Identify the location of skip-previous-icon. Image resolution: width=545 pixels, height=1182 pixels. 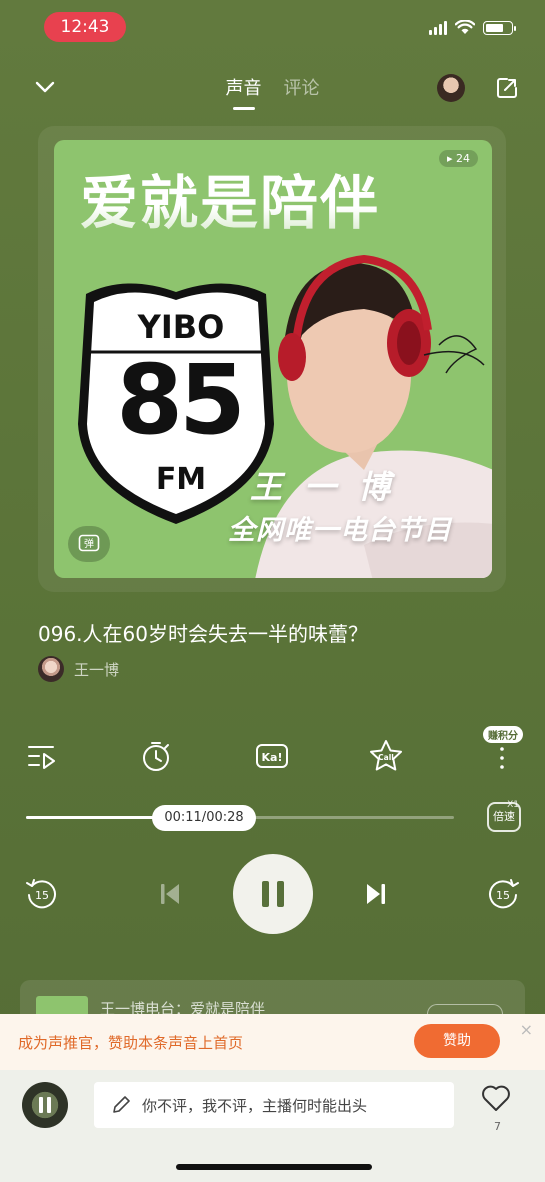
(170, 894).